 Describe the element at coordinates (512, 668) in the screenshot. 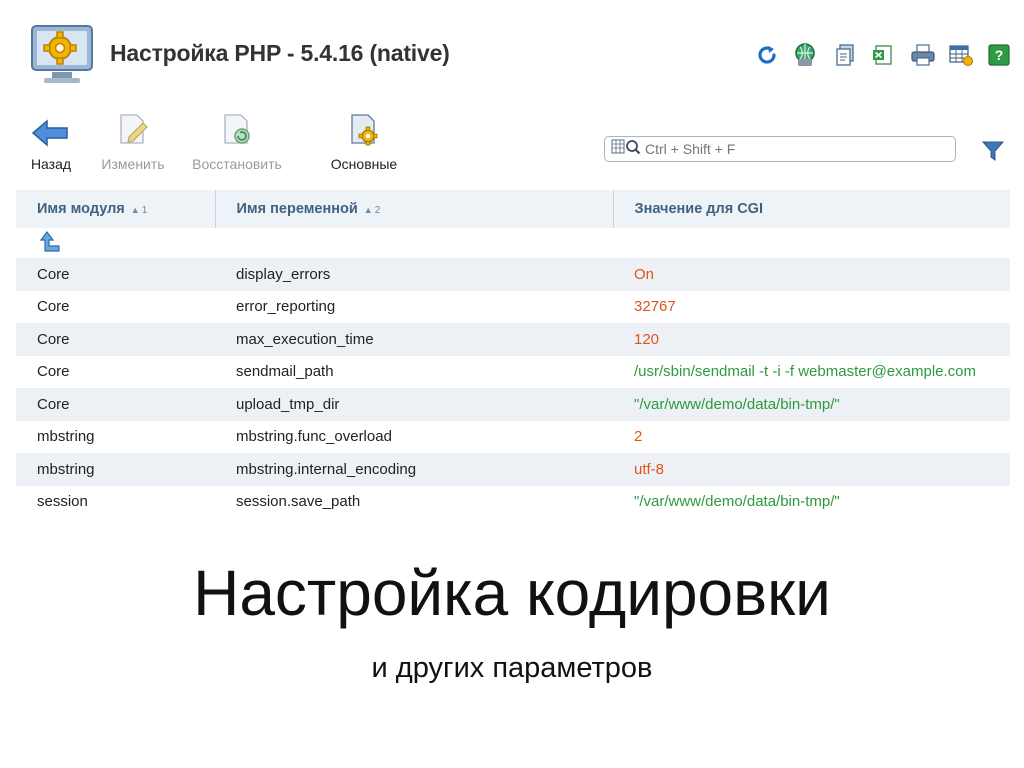

I see `slide-subtitle: и других параметров` at that location.